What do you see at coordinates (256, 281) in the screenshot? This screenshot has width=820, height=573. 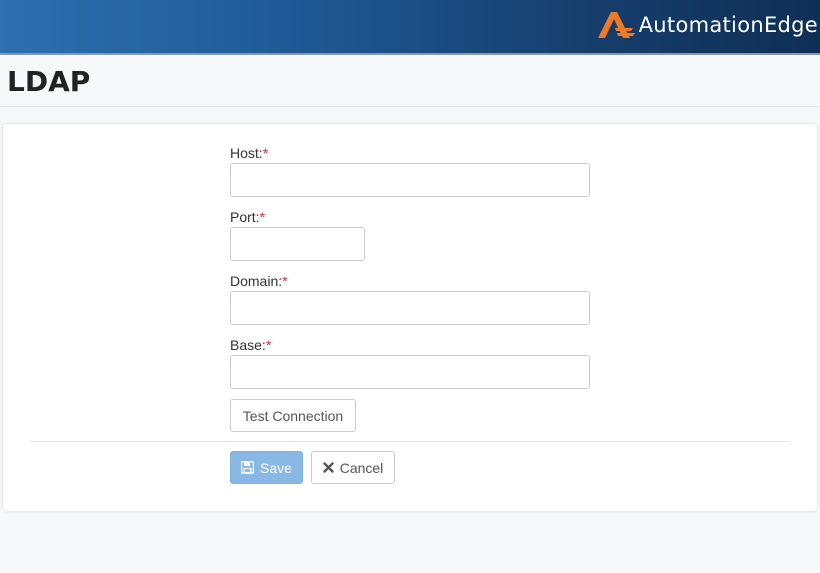 I see `domain-label-text: Domain:` at bounding box center [256, 281].